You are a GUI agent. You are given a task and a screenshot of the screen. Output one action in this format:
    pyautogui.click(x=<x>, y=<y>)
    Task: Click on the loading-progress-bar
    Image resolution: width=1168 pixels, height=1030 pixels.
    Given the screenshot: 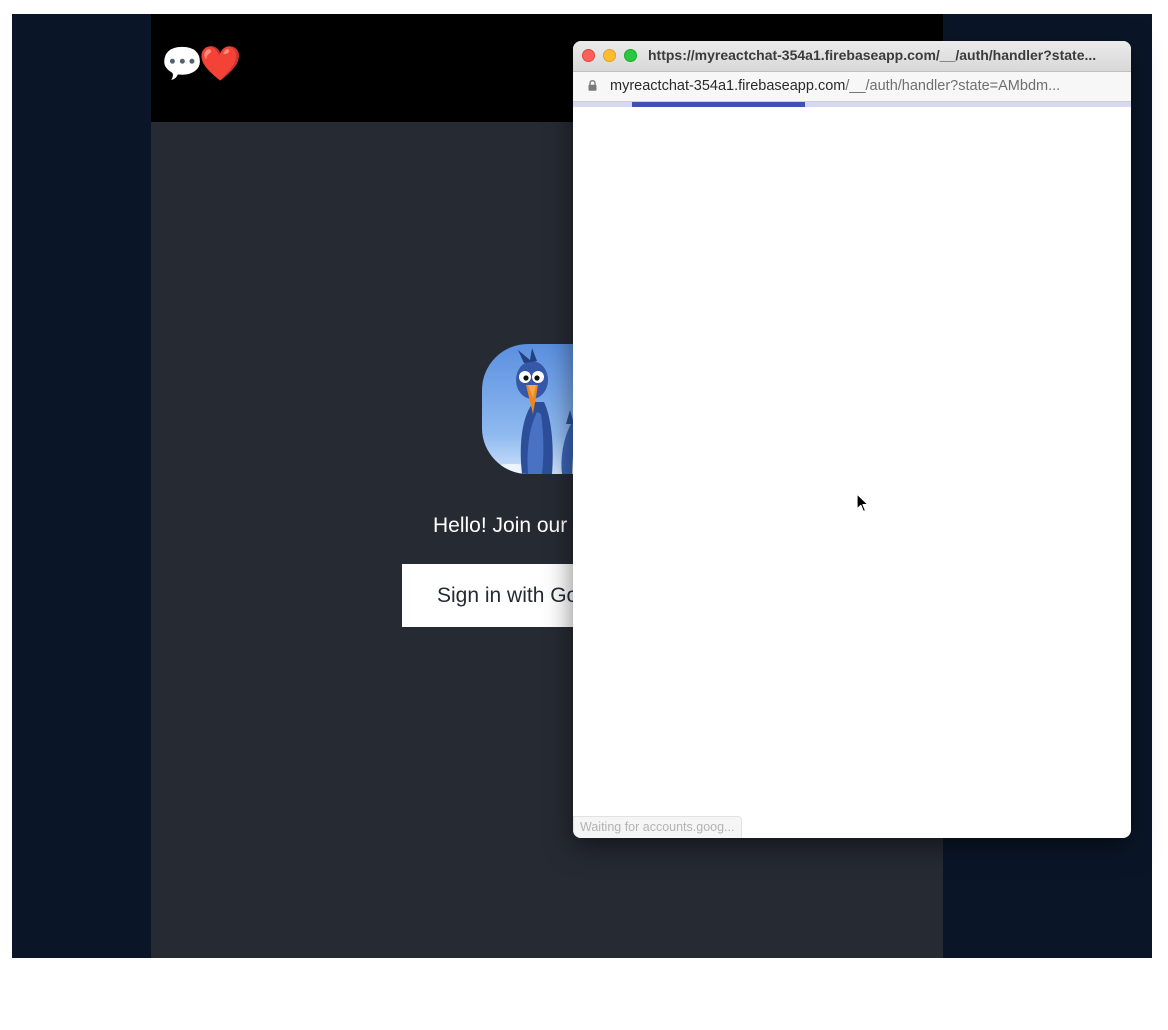 What is the action you would take?
    pyautogui.click(x=852, y=104)
    